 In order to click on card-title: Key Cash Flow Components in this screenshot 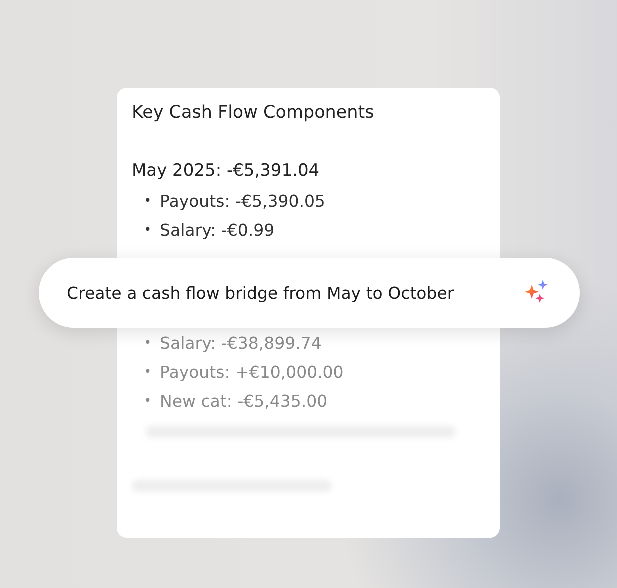, I will do `click(254, 113)`.